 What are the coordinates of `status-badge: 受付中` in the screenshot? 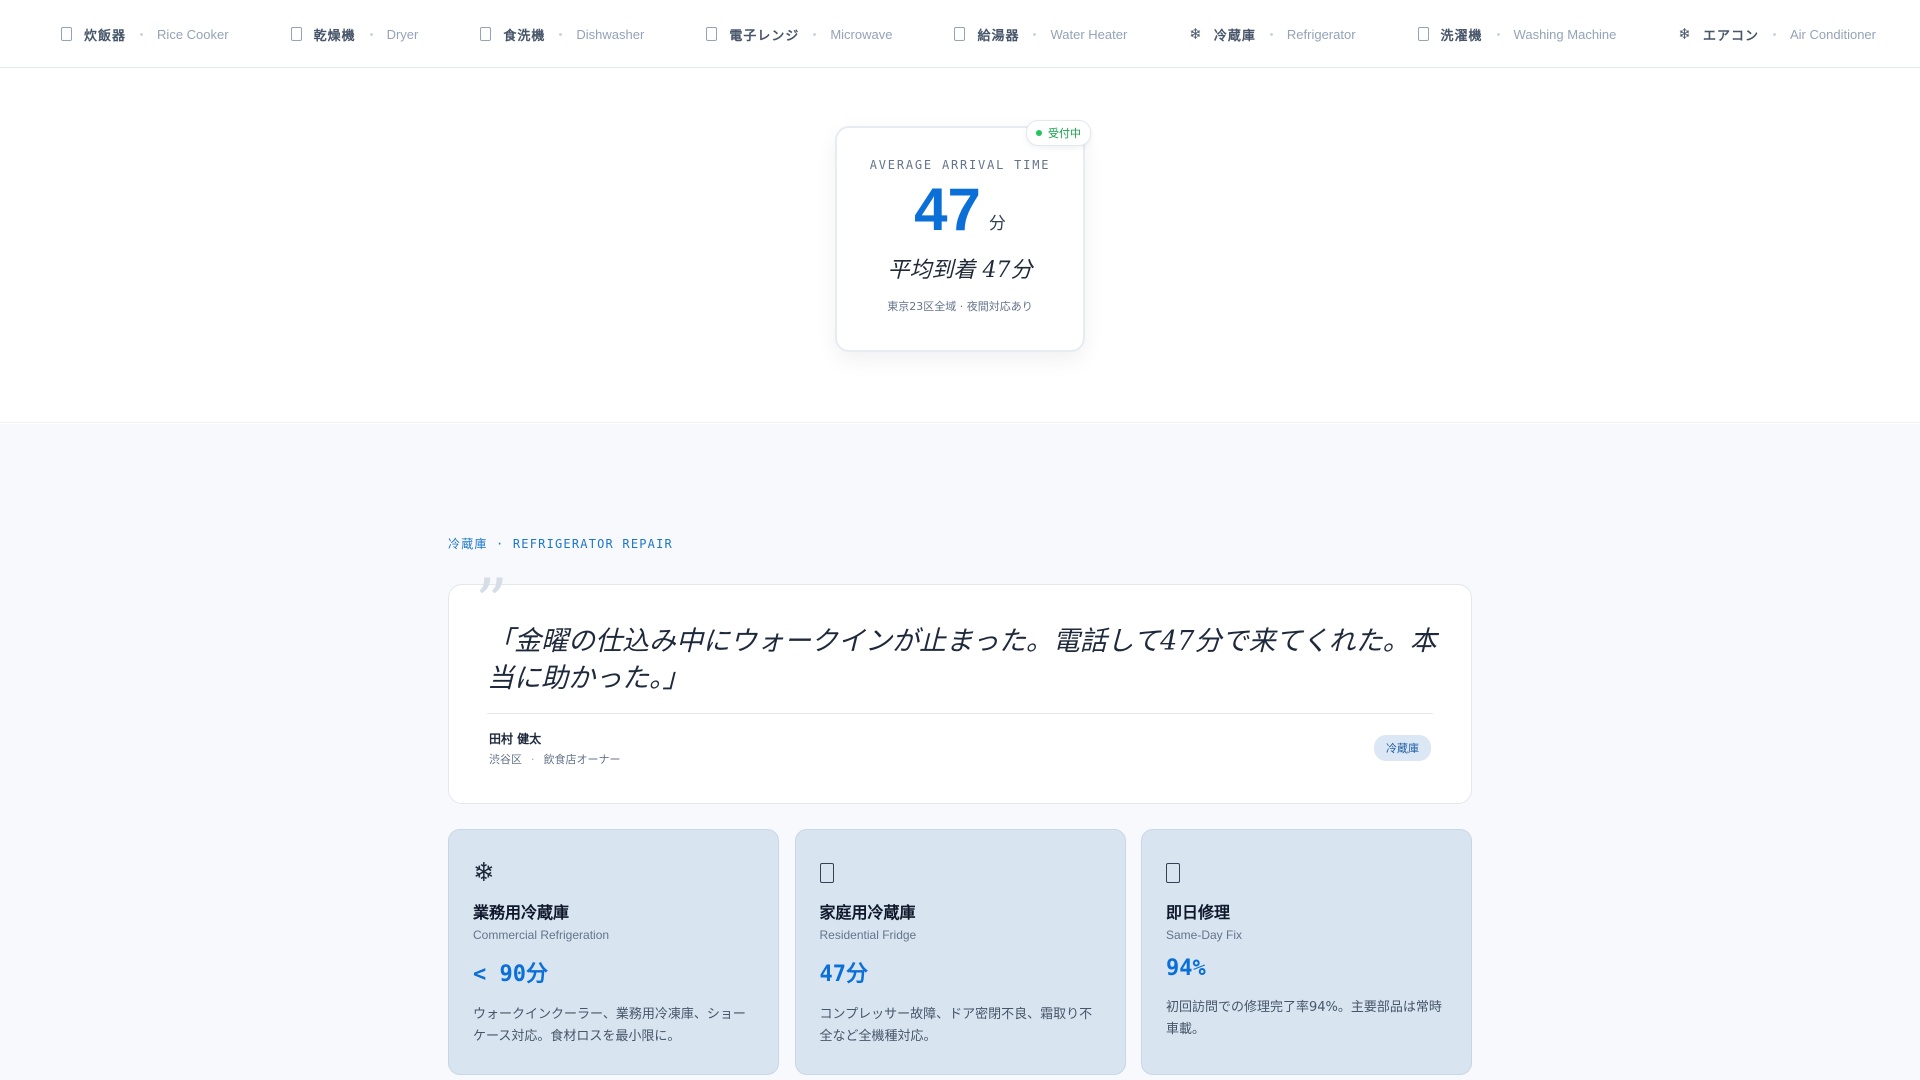 It's located at (1058, 133).